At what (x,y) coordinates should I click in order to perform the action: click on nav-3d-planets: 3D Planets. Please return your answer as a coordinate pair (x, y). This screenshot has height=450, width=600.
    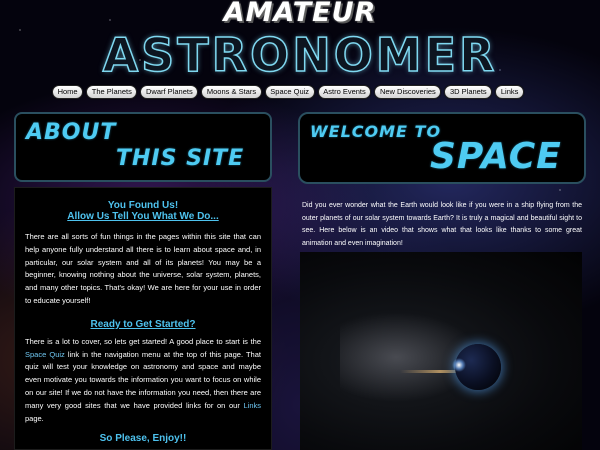
    Looking at the image, I should click on (468, 92).